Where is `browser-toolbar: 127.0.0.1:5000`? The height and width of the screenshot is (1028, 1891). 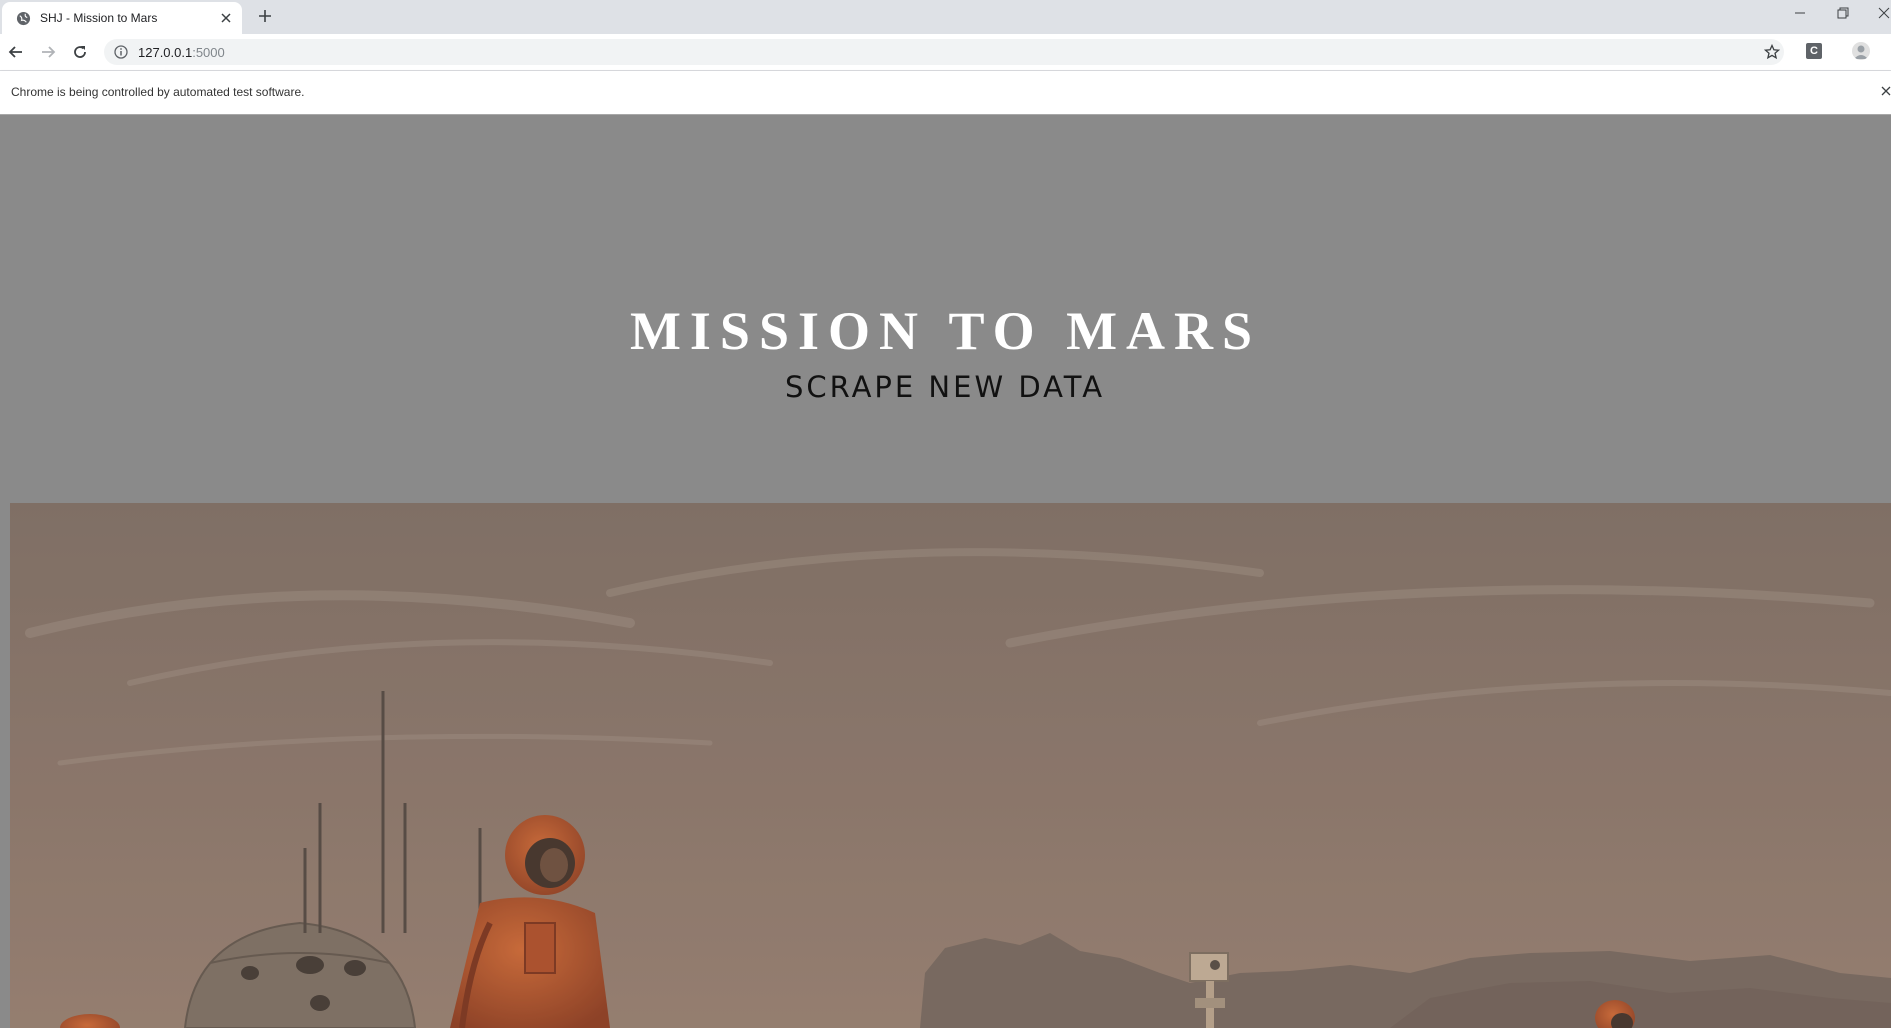
browser-toolbar: 127.0.0.1:5000 is located at coordinates (945, 52).